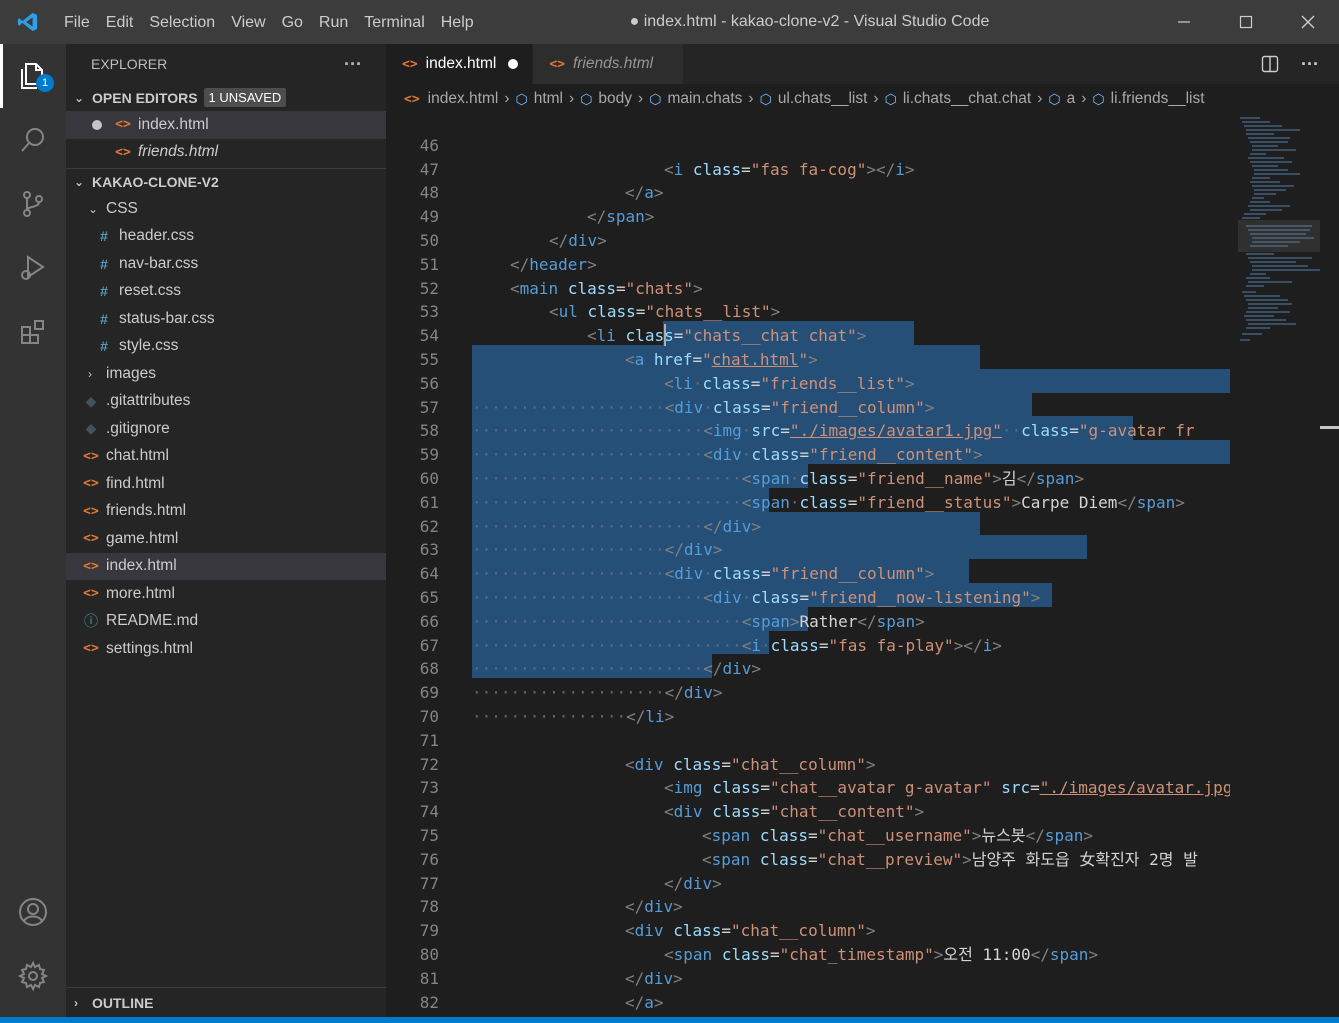  I want to click on file-friends-html: <> friends.html, so click(226, 512).